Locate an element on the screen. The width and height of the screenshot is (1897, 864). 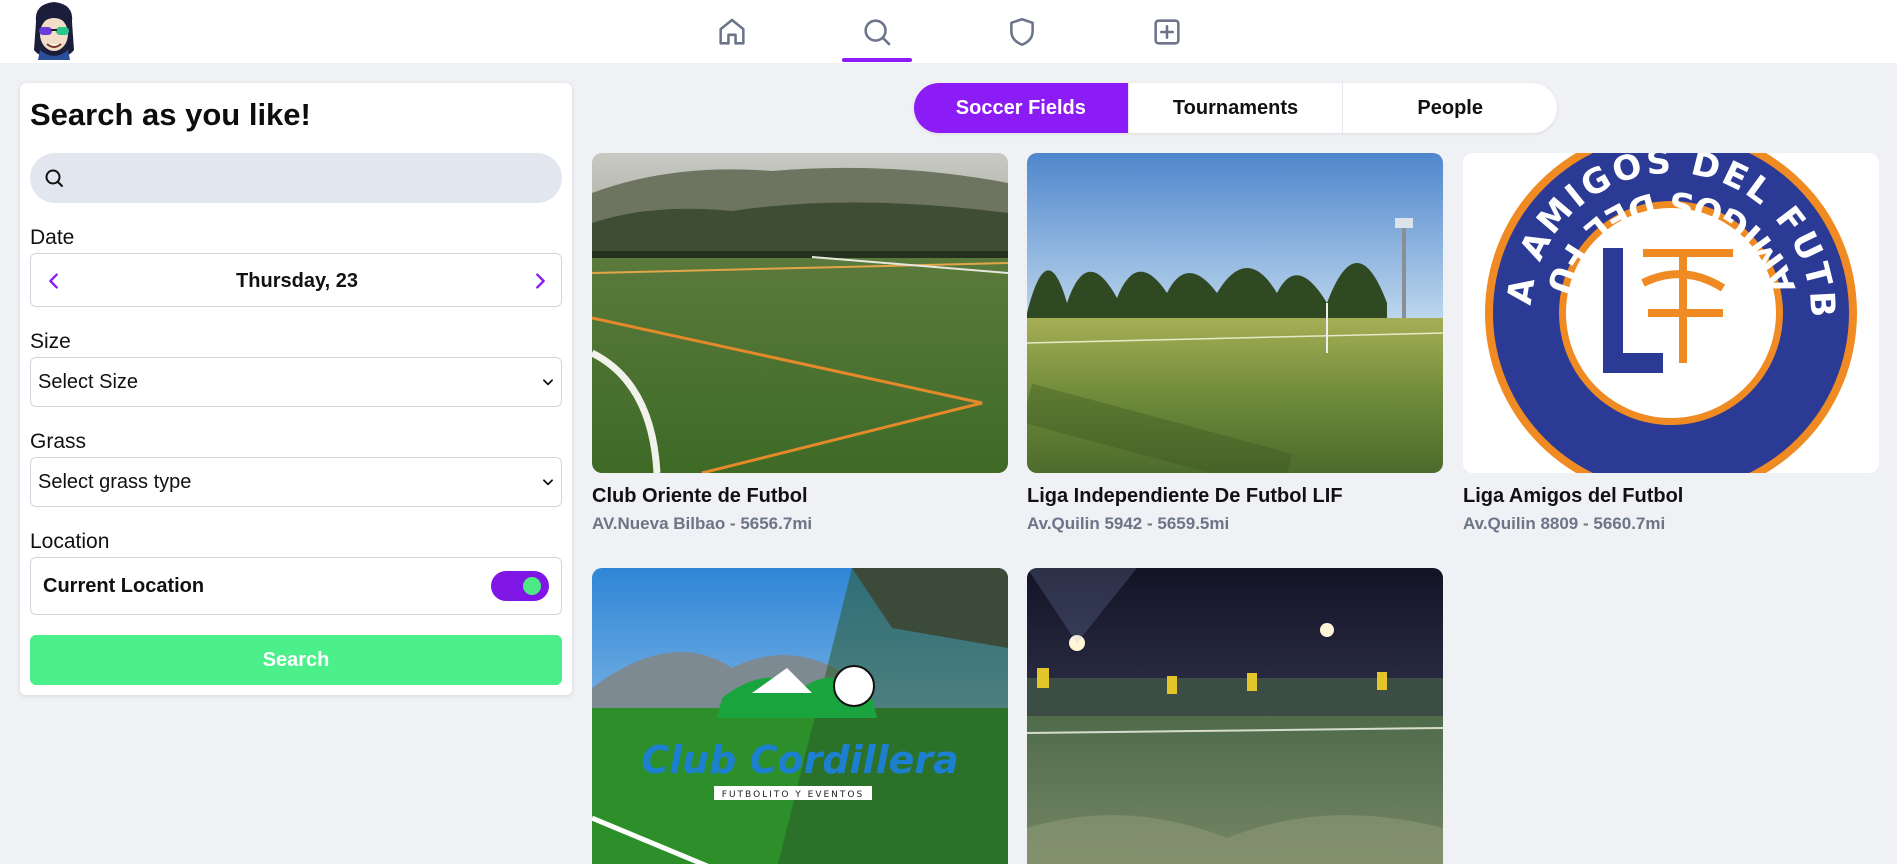
field-name: Liga Amigos del Futbol is located at coordinates (1573, 496).